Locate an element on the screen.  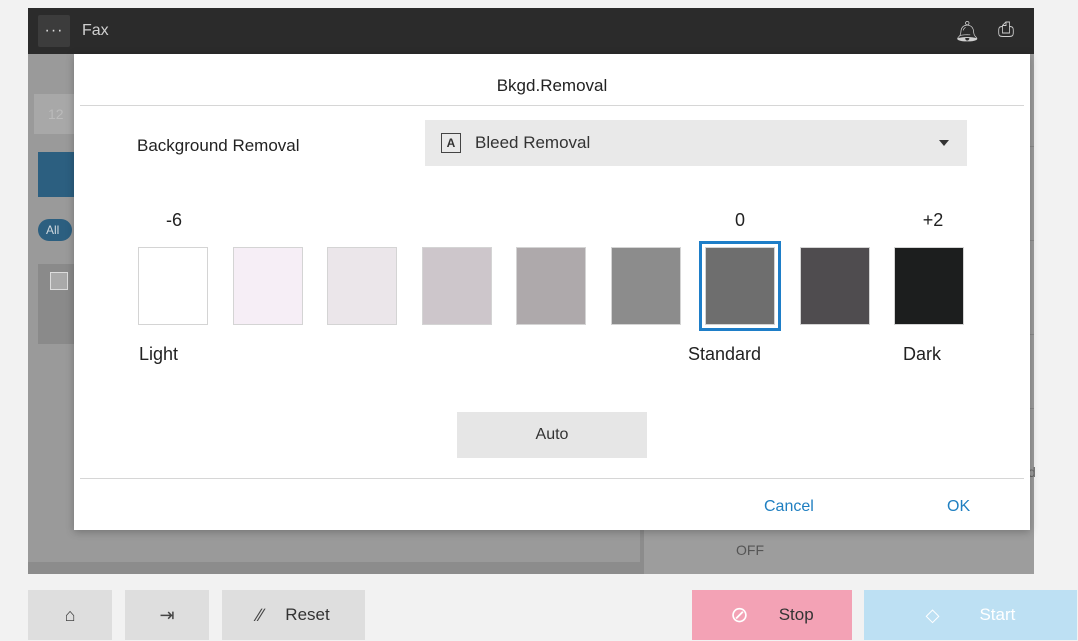
memory-value: OFF is located at coordinates (750, 550).